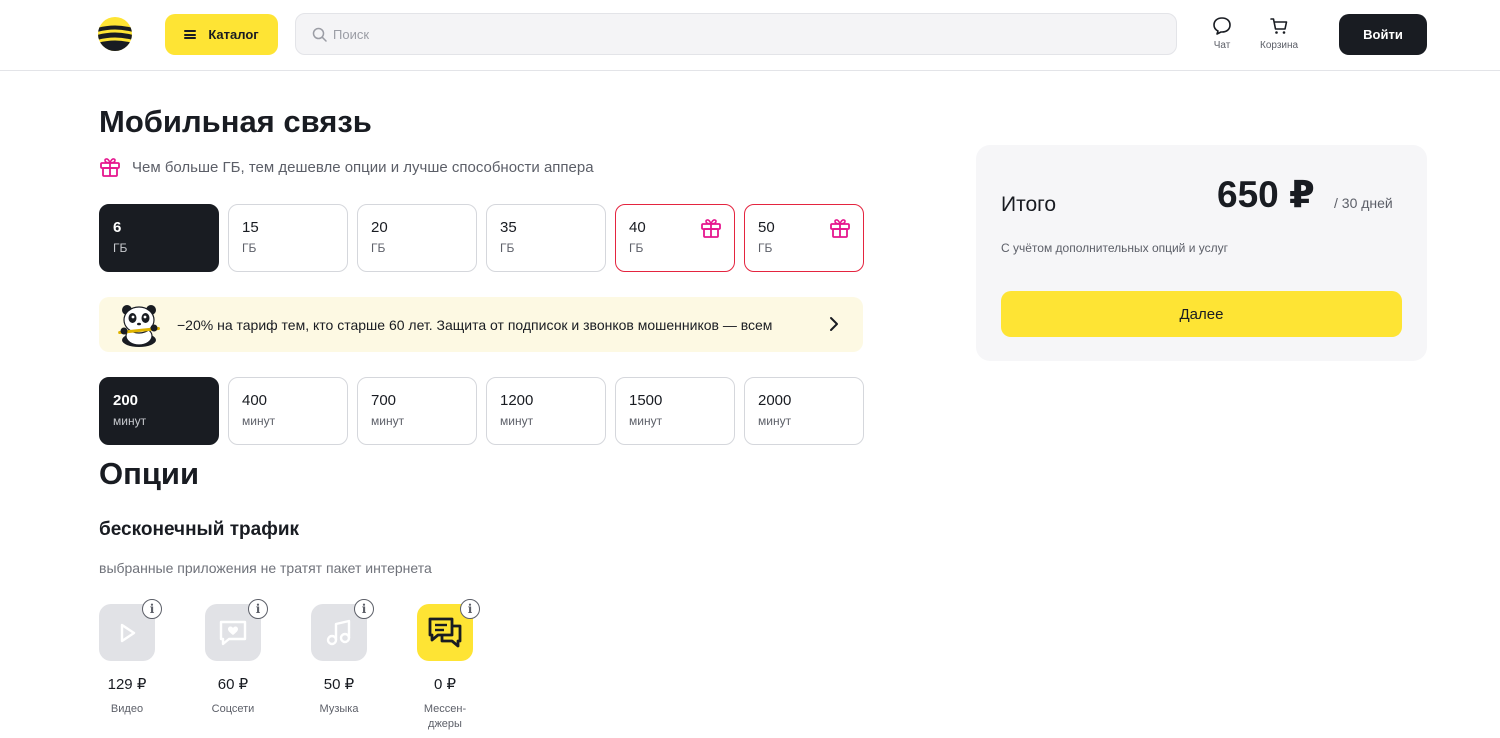  I want to click on catalog-label: Каталог, so click(233, 34).